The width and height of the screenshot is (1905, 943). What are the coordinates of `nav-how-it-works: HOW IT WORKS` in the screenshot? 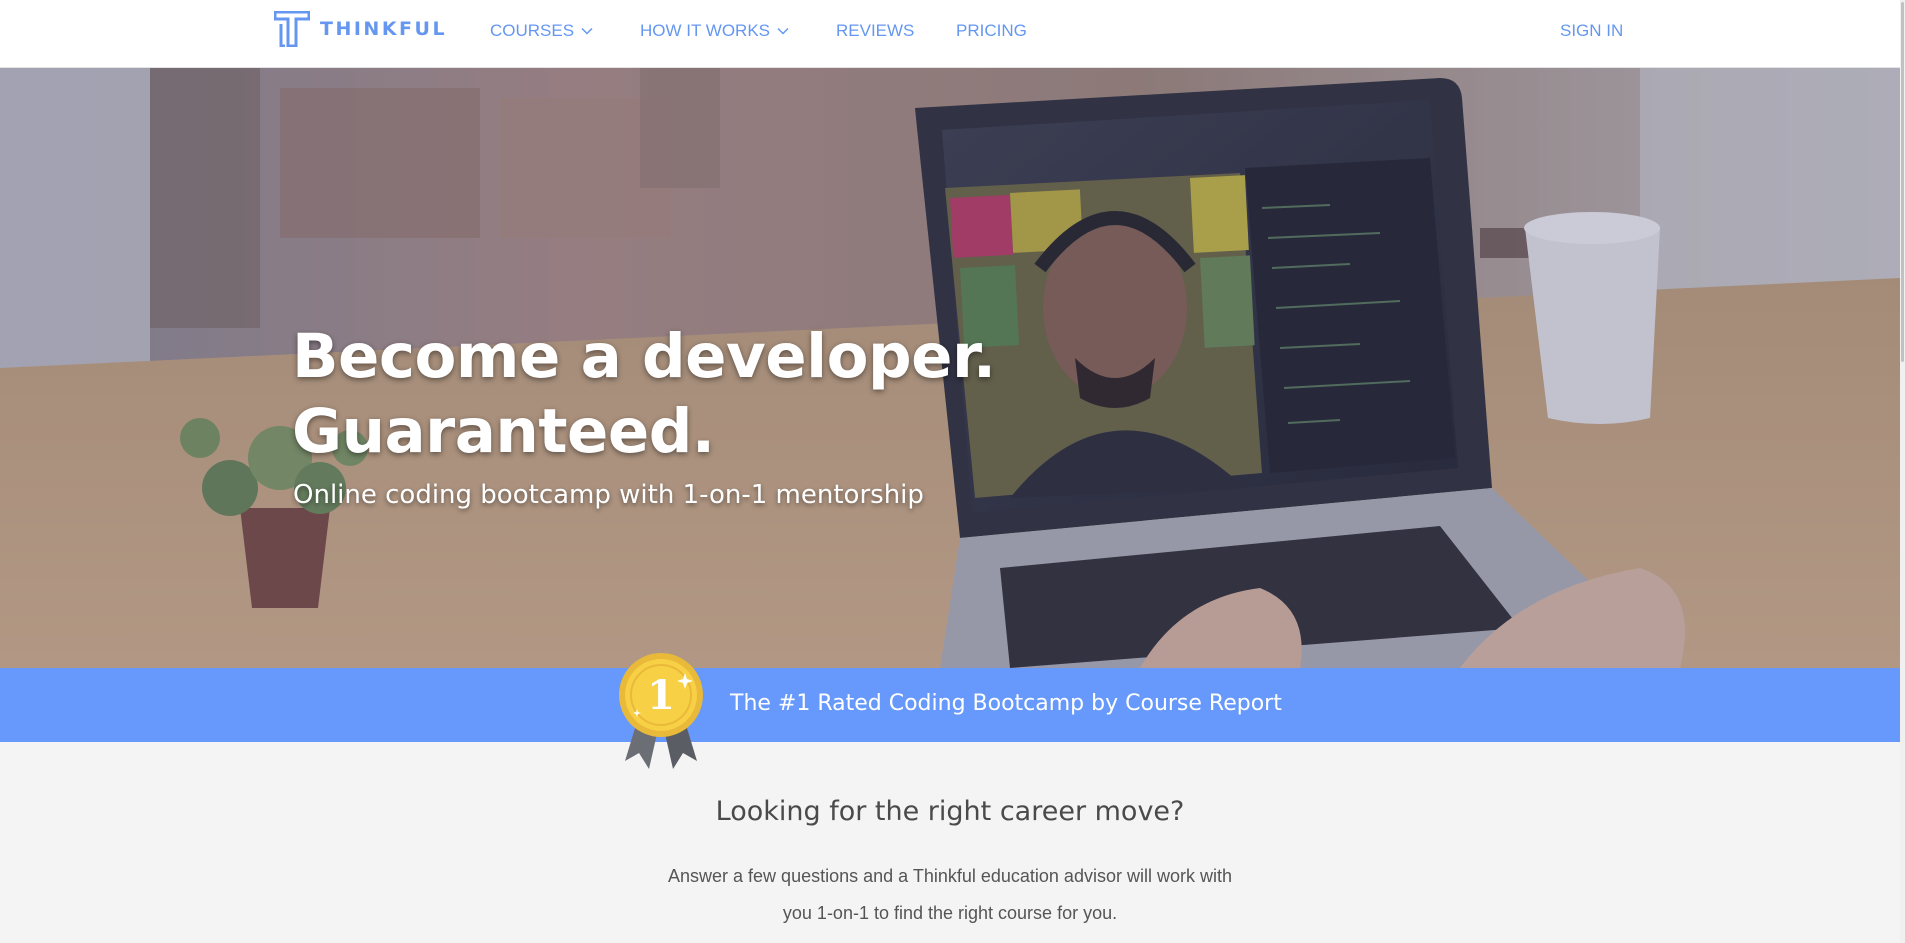 It's located at (714, 31).